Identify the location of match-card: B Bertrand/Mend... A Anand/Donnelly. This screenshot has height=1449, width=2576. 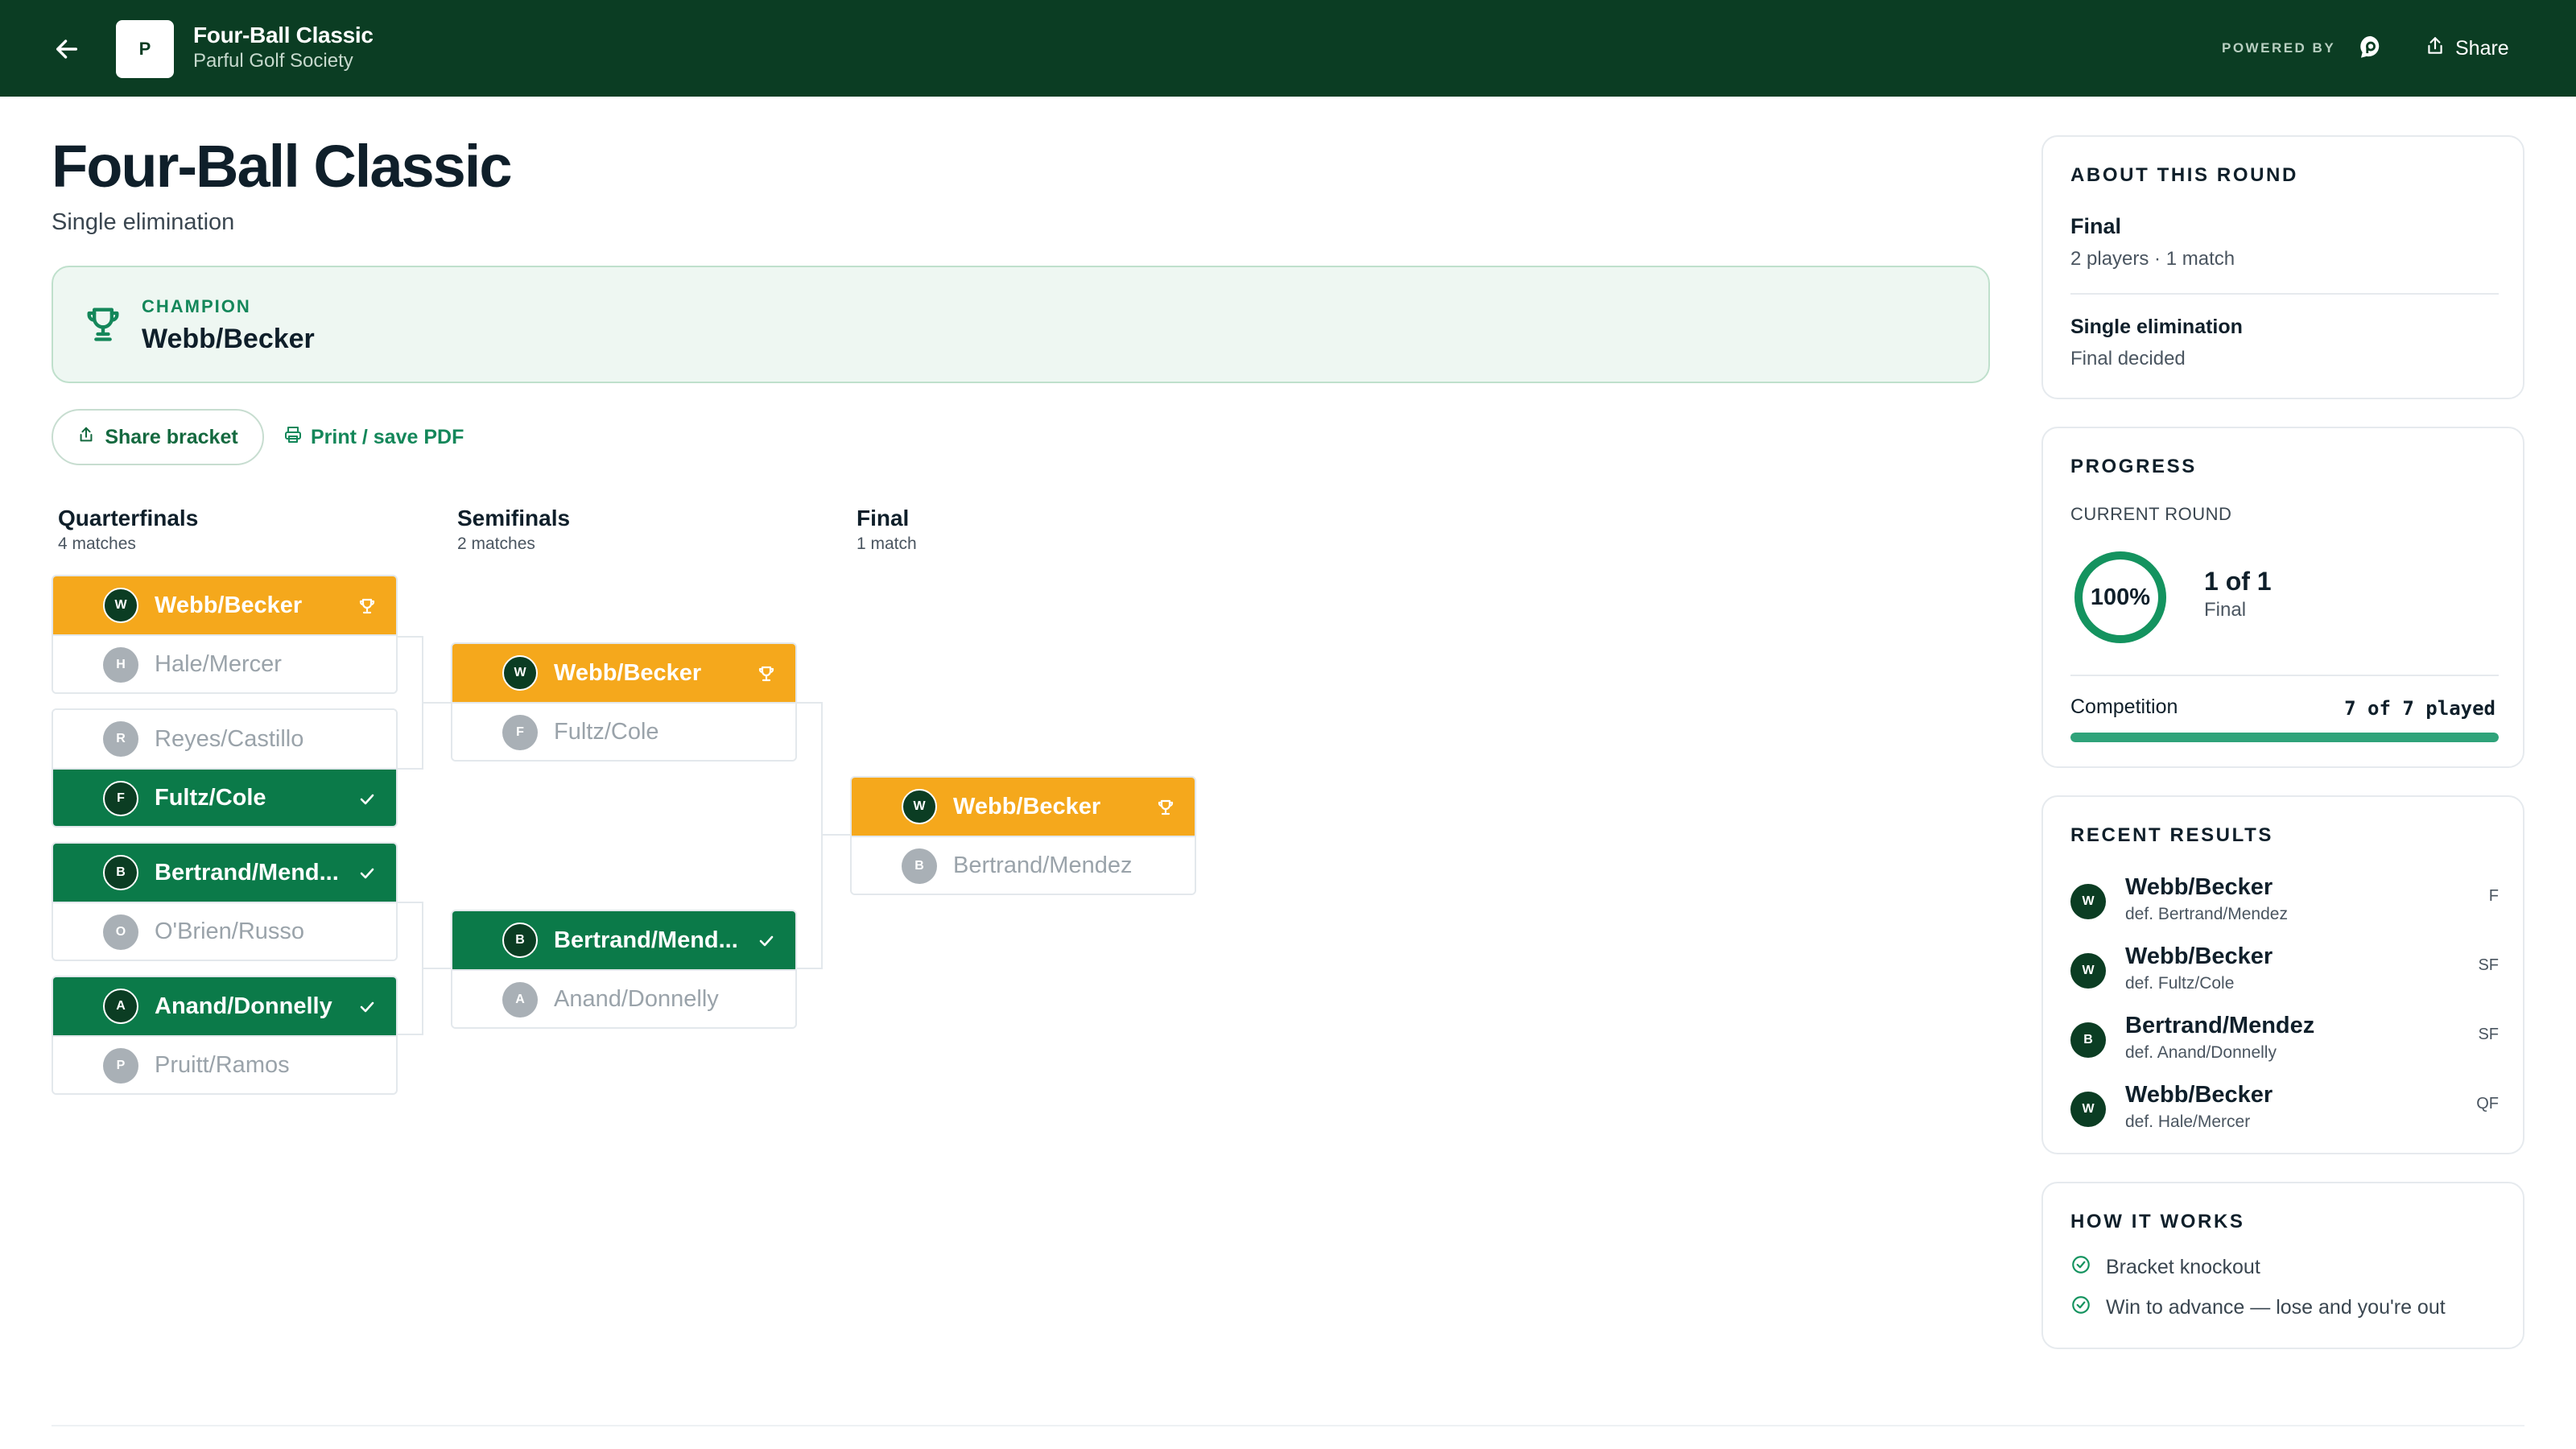
(624, 969).